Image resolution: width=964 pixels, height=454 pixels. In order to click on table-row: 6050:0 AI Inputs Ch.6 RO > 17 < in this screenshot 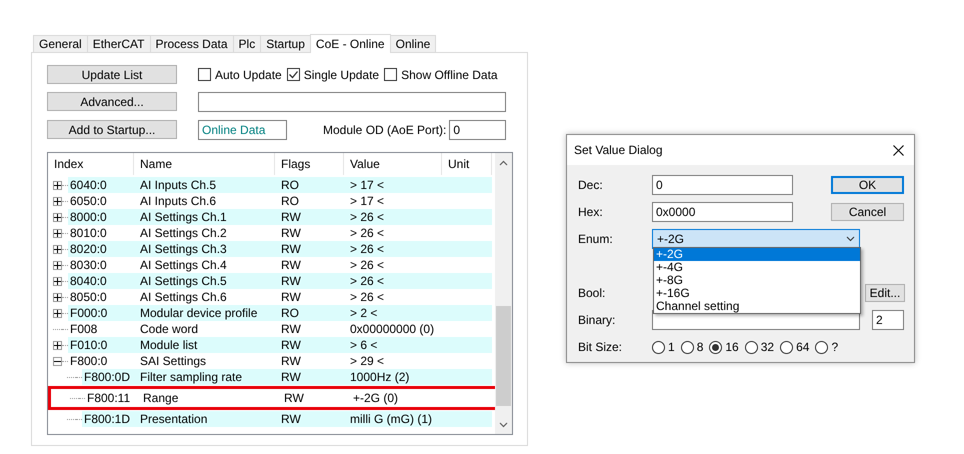, I will do `click(271, 201)`.